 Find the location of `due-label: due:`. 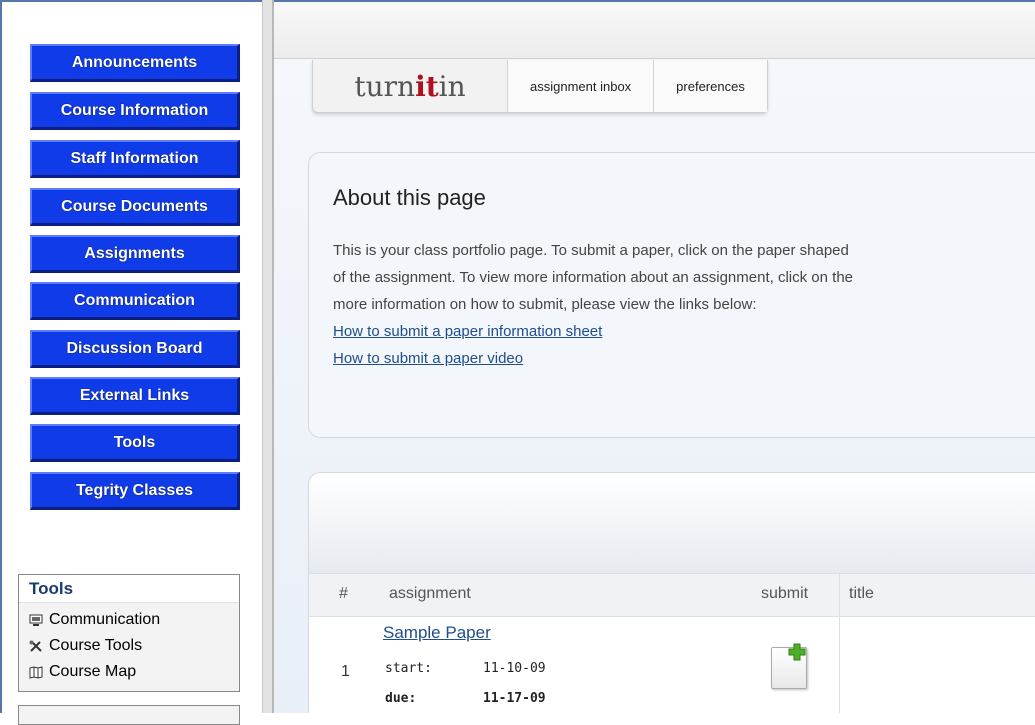

due-label: due: is located at coordinates (401, 698).